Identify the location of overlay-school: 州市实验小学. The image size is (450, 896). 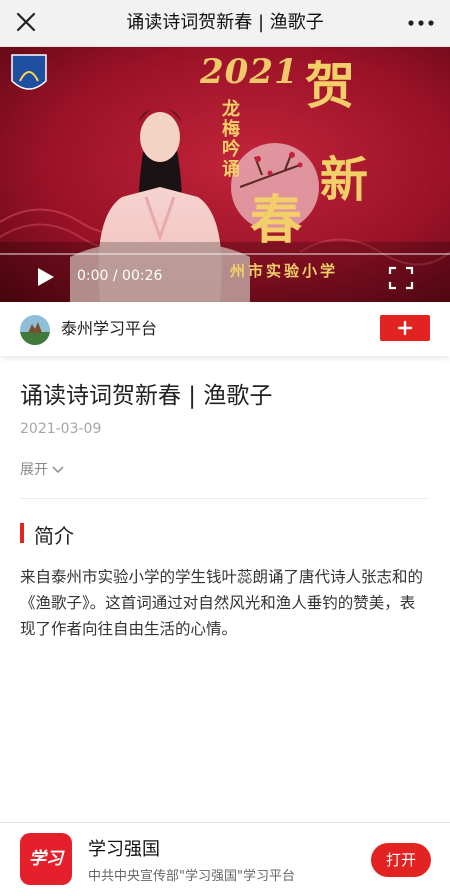
(284, 271).